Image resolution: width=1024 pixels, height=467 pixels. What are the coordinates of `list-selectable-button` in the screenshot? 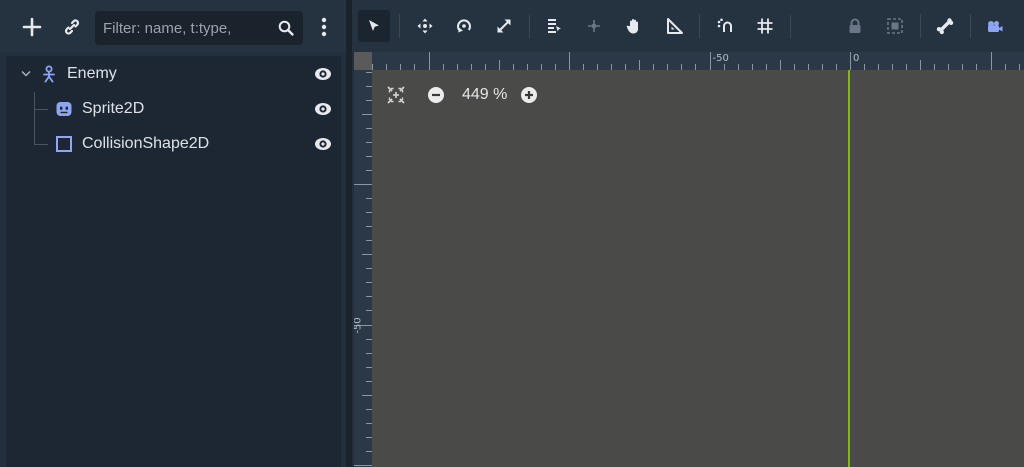 It's located at (554, 26).